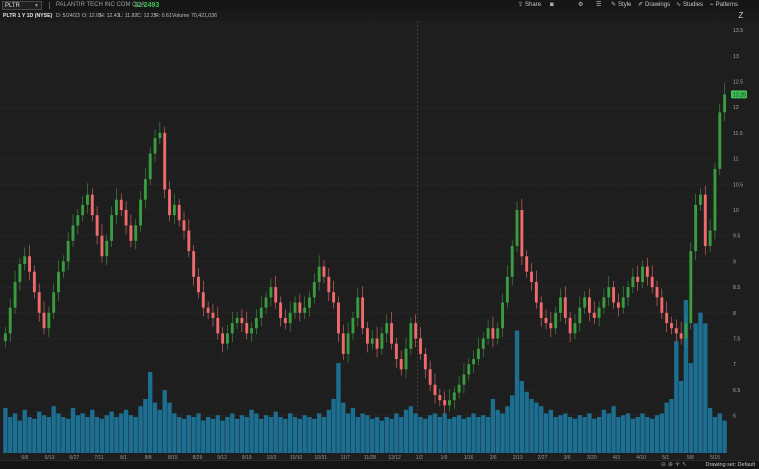  Describe the element at coordinates (529, 5) in the screenshot. I see `share-button: ⇪ Share` at that location.